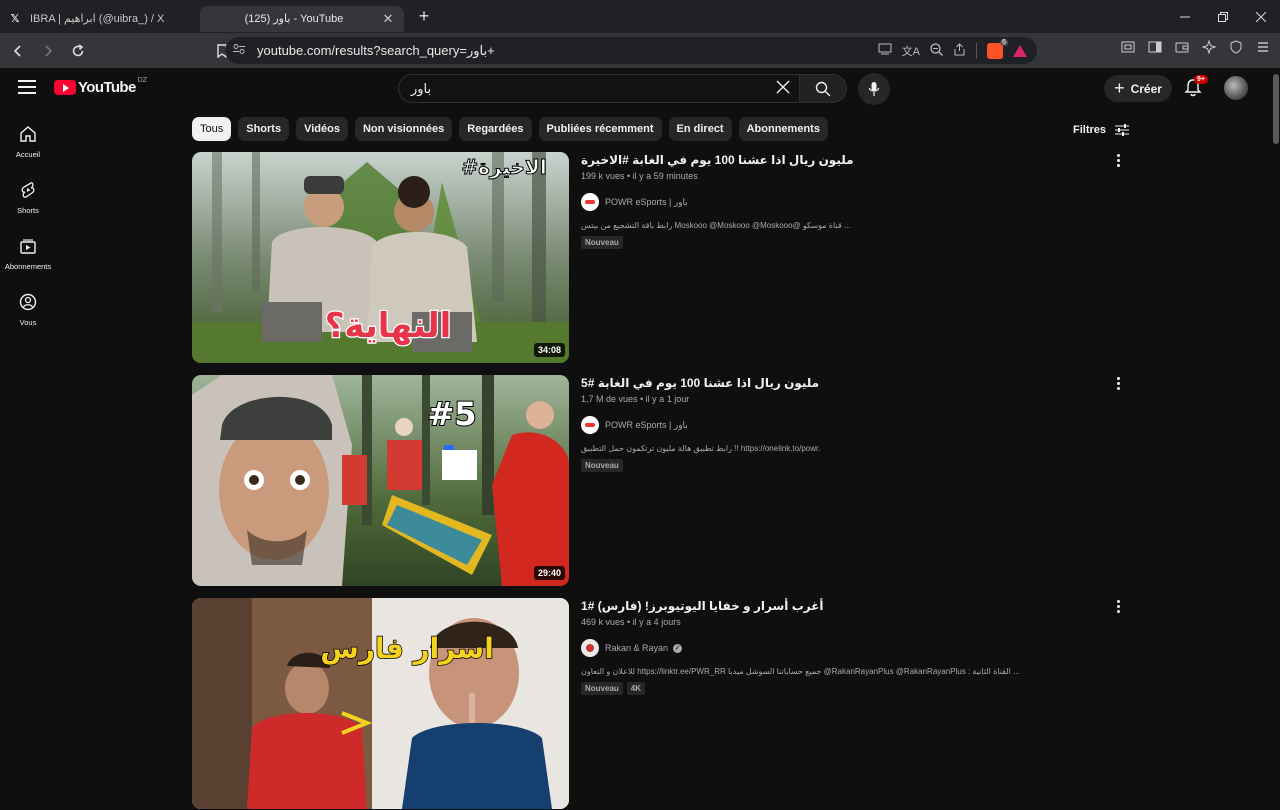 The image size is (1280, 810). What do you see at coordinates (959, 50) in the screenshot?
I see `share-icon` at bounding box center [959, 50].